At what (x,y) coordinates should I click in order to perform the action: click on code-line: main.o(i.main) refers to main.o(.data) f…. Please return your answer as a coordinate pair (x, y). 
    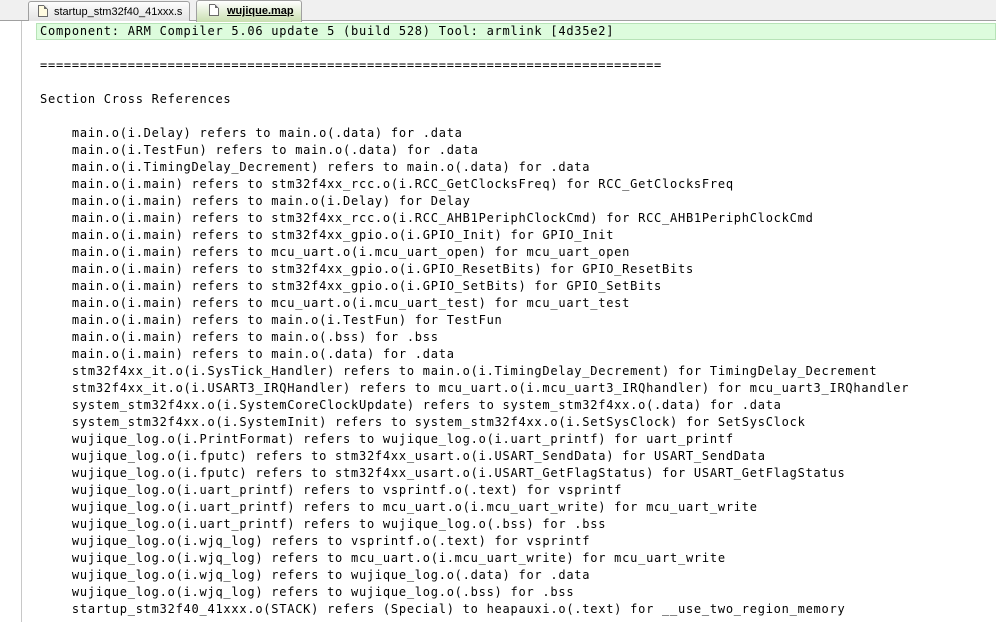
    Looking at the image, I should click on (516, 354).